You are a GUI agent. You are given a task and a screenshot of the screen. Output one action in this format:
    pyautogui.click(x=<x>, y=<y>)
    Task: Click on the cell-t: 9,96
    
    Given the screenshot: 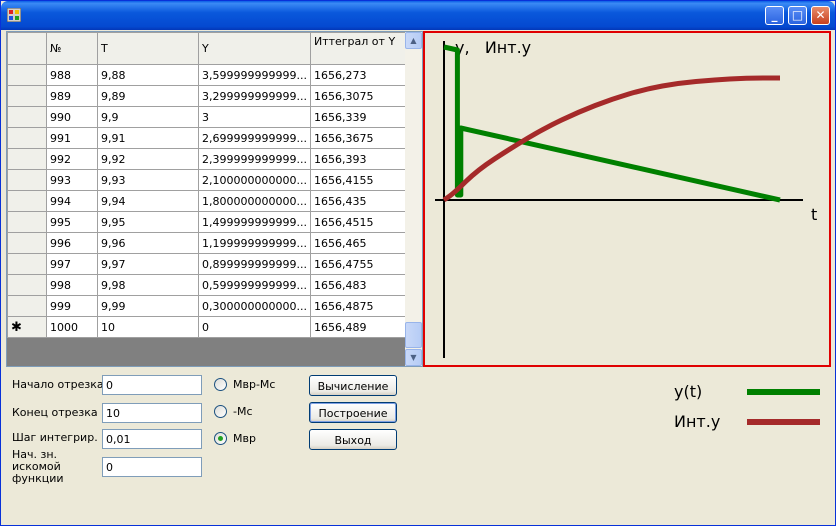 What is the action you would take?
    pyautogui.click(x=148, y=243)
    